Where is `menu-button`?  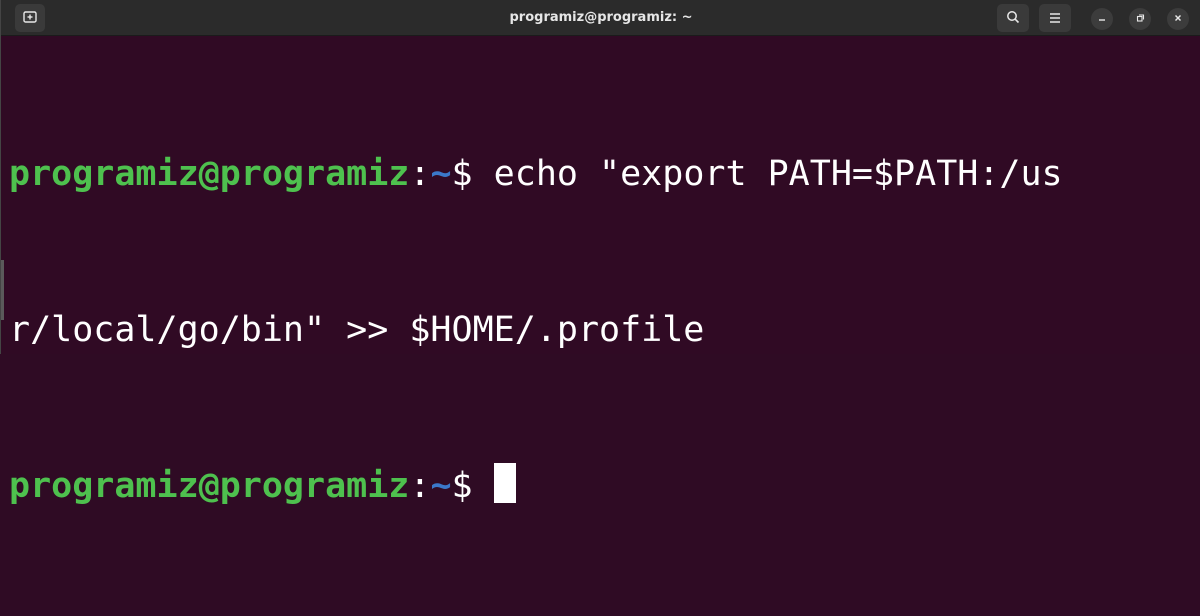
menu-button is located at coordinates (1055, 18).